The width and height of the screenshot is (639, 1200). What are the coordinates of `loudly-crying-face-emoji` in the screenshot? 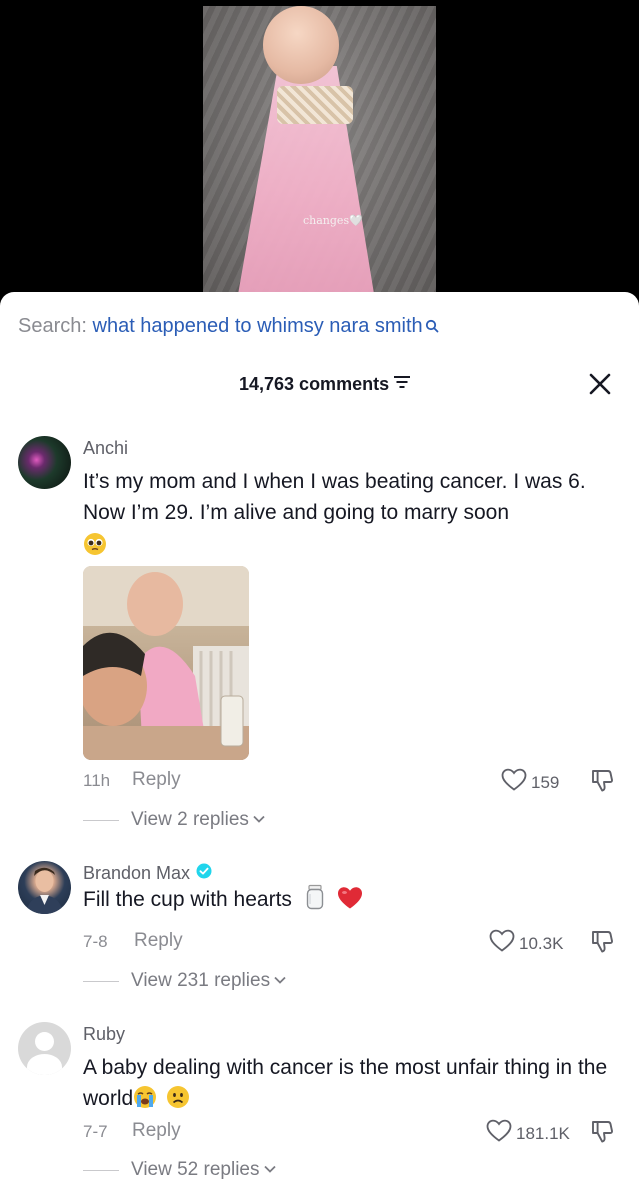 It's located at (145, 1097).